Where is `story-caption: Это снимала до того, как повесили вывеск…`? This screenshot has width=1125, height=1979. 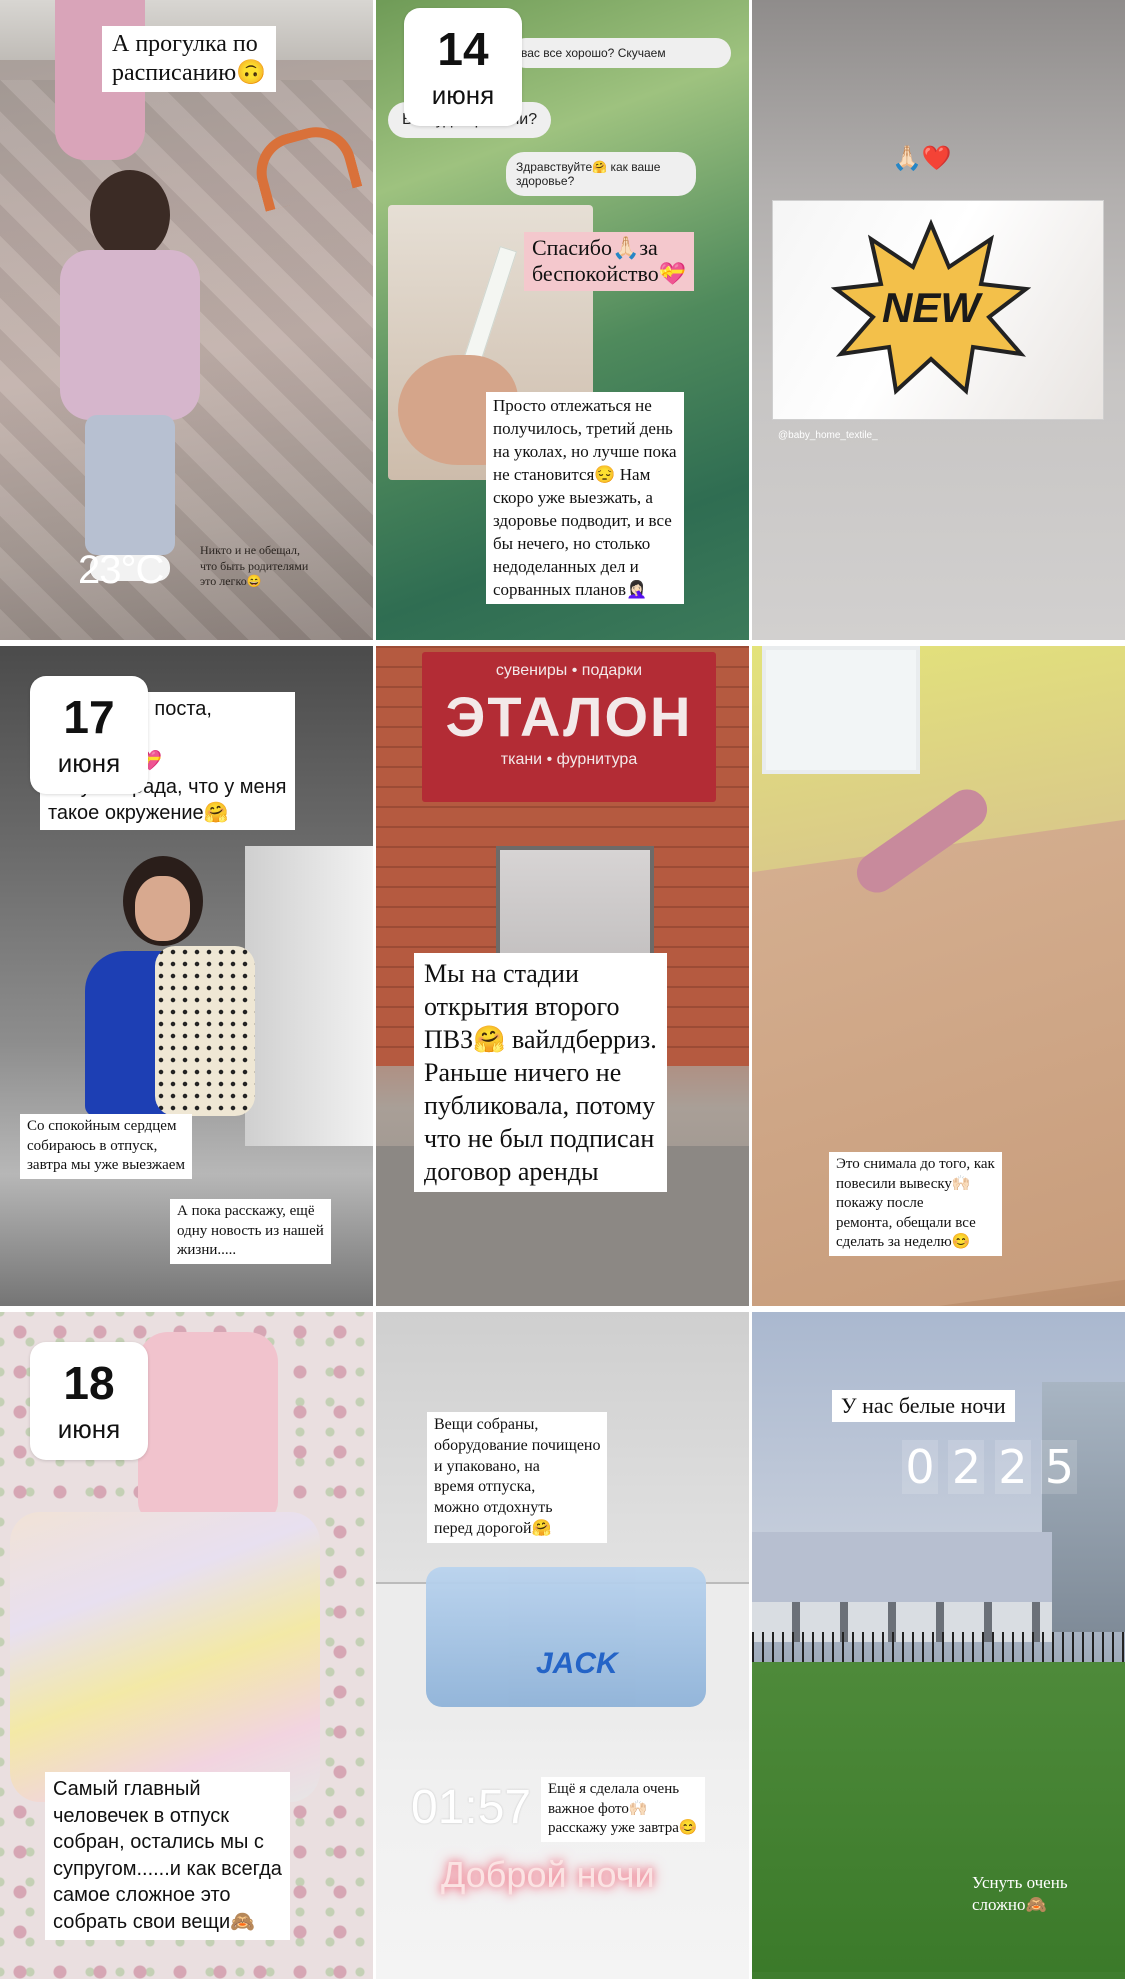 story-caption: Это снимала до того, как повесили вывеск… is located at coordinates (915, 1204).